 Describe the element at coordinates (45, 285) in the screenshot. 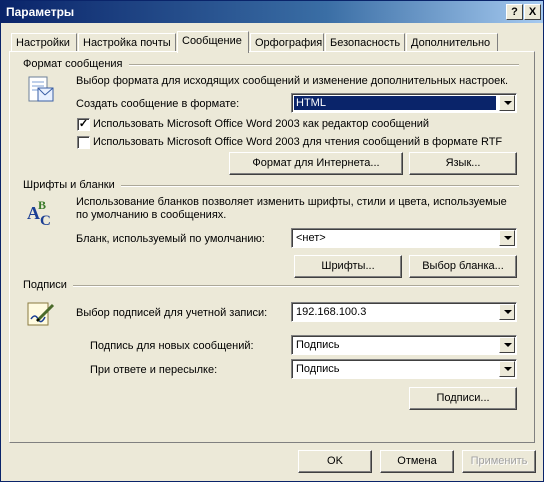

I see `signatures-section-title: Подписи` at that location.